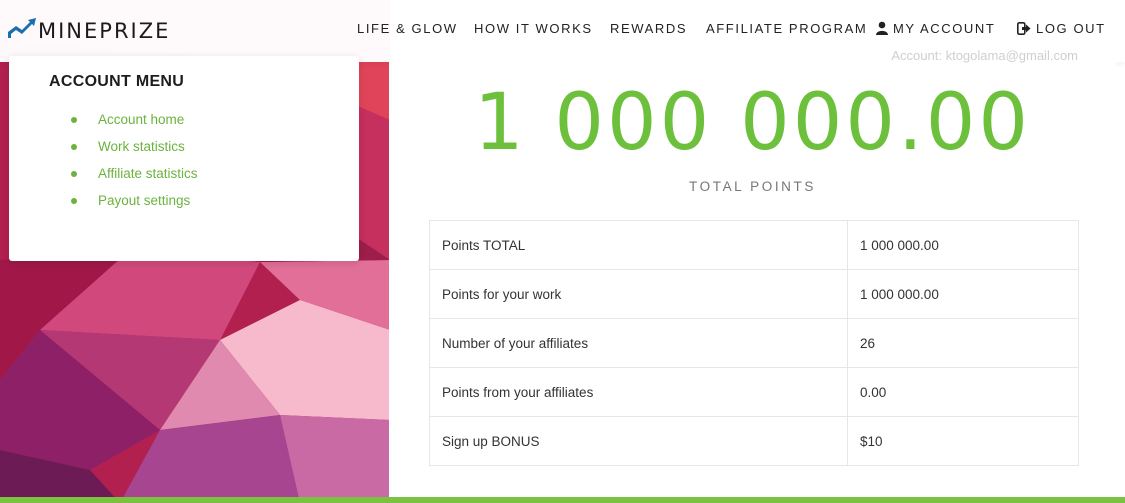 Image resolution: width=1125 pixels, height=503 pixels. I want to click on table-row: Number of your affiliates 26, so click(754, 343).